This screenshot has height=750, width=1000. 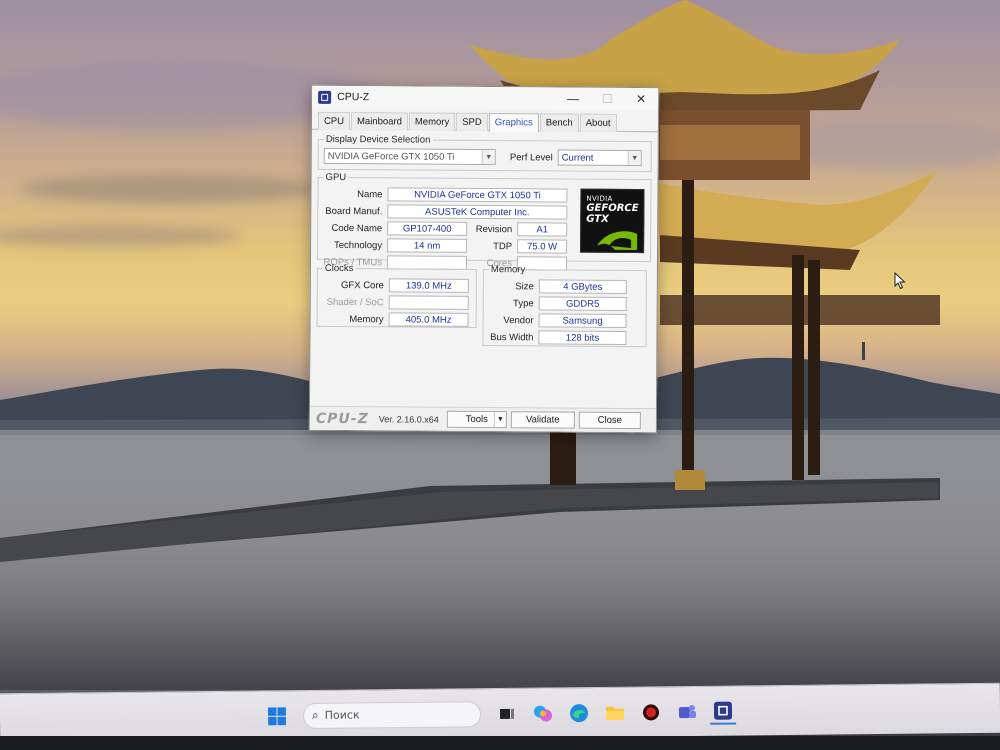 What do you see at coordinates (609, 420) in the screenshot?
I see `close-button: Close` at bounding box center [609, 420].